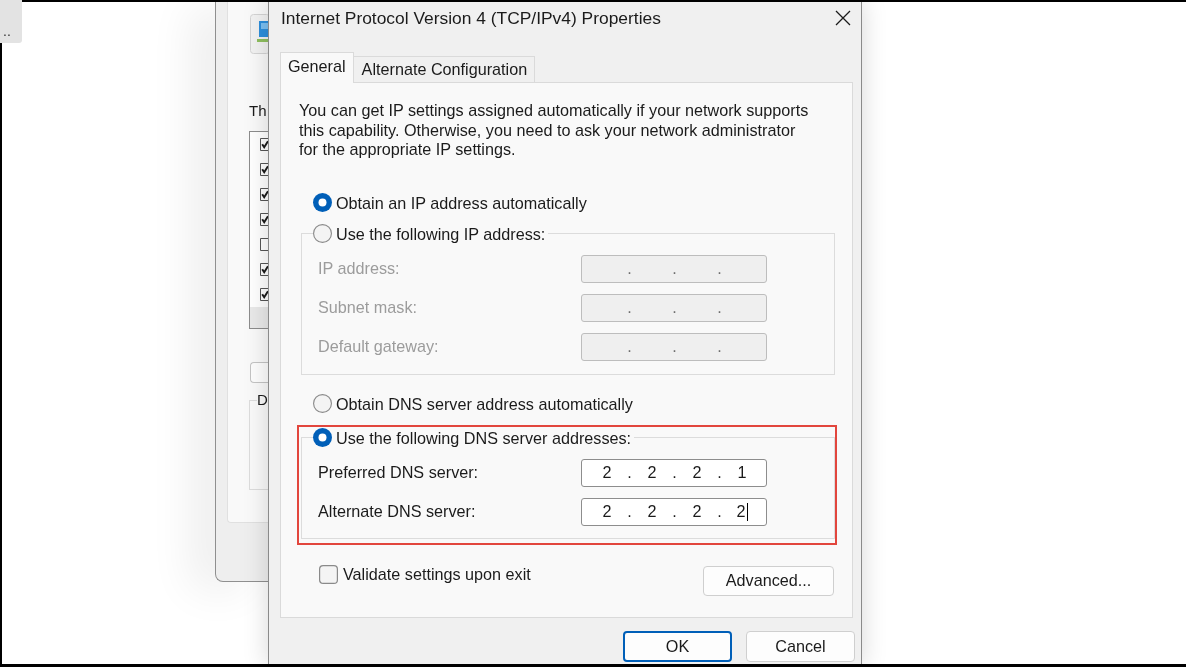 This screenshot has height=667, width=1186. What do you see at coordinates (379, 346) in the screenshot?
I see `field-label: Default gateway:` at bounding box center [379, 346].